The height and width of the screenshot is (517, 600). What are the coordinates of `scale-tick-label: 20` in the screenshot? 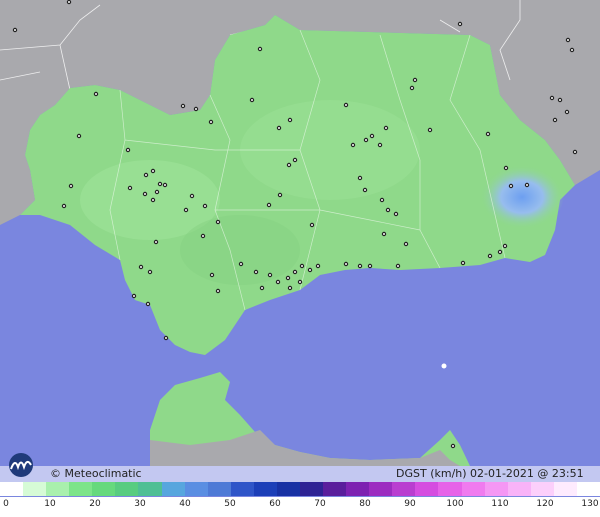 It's located at (95, 504).